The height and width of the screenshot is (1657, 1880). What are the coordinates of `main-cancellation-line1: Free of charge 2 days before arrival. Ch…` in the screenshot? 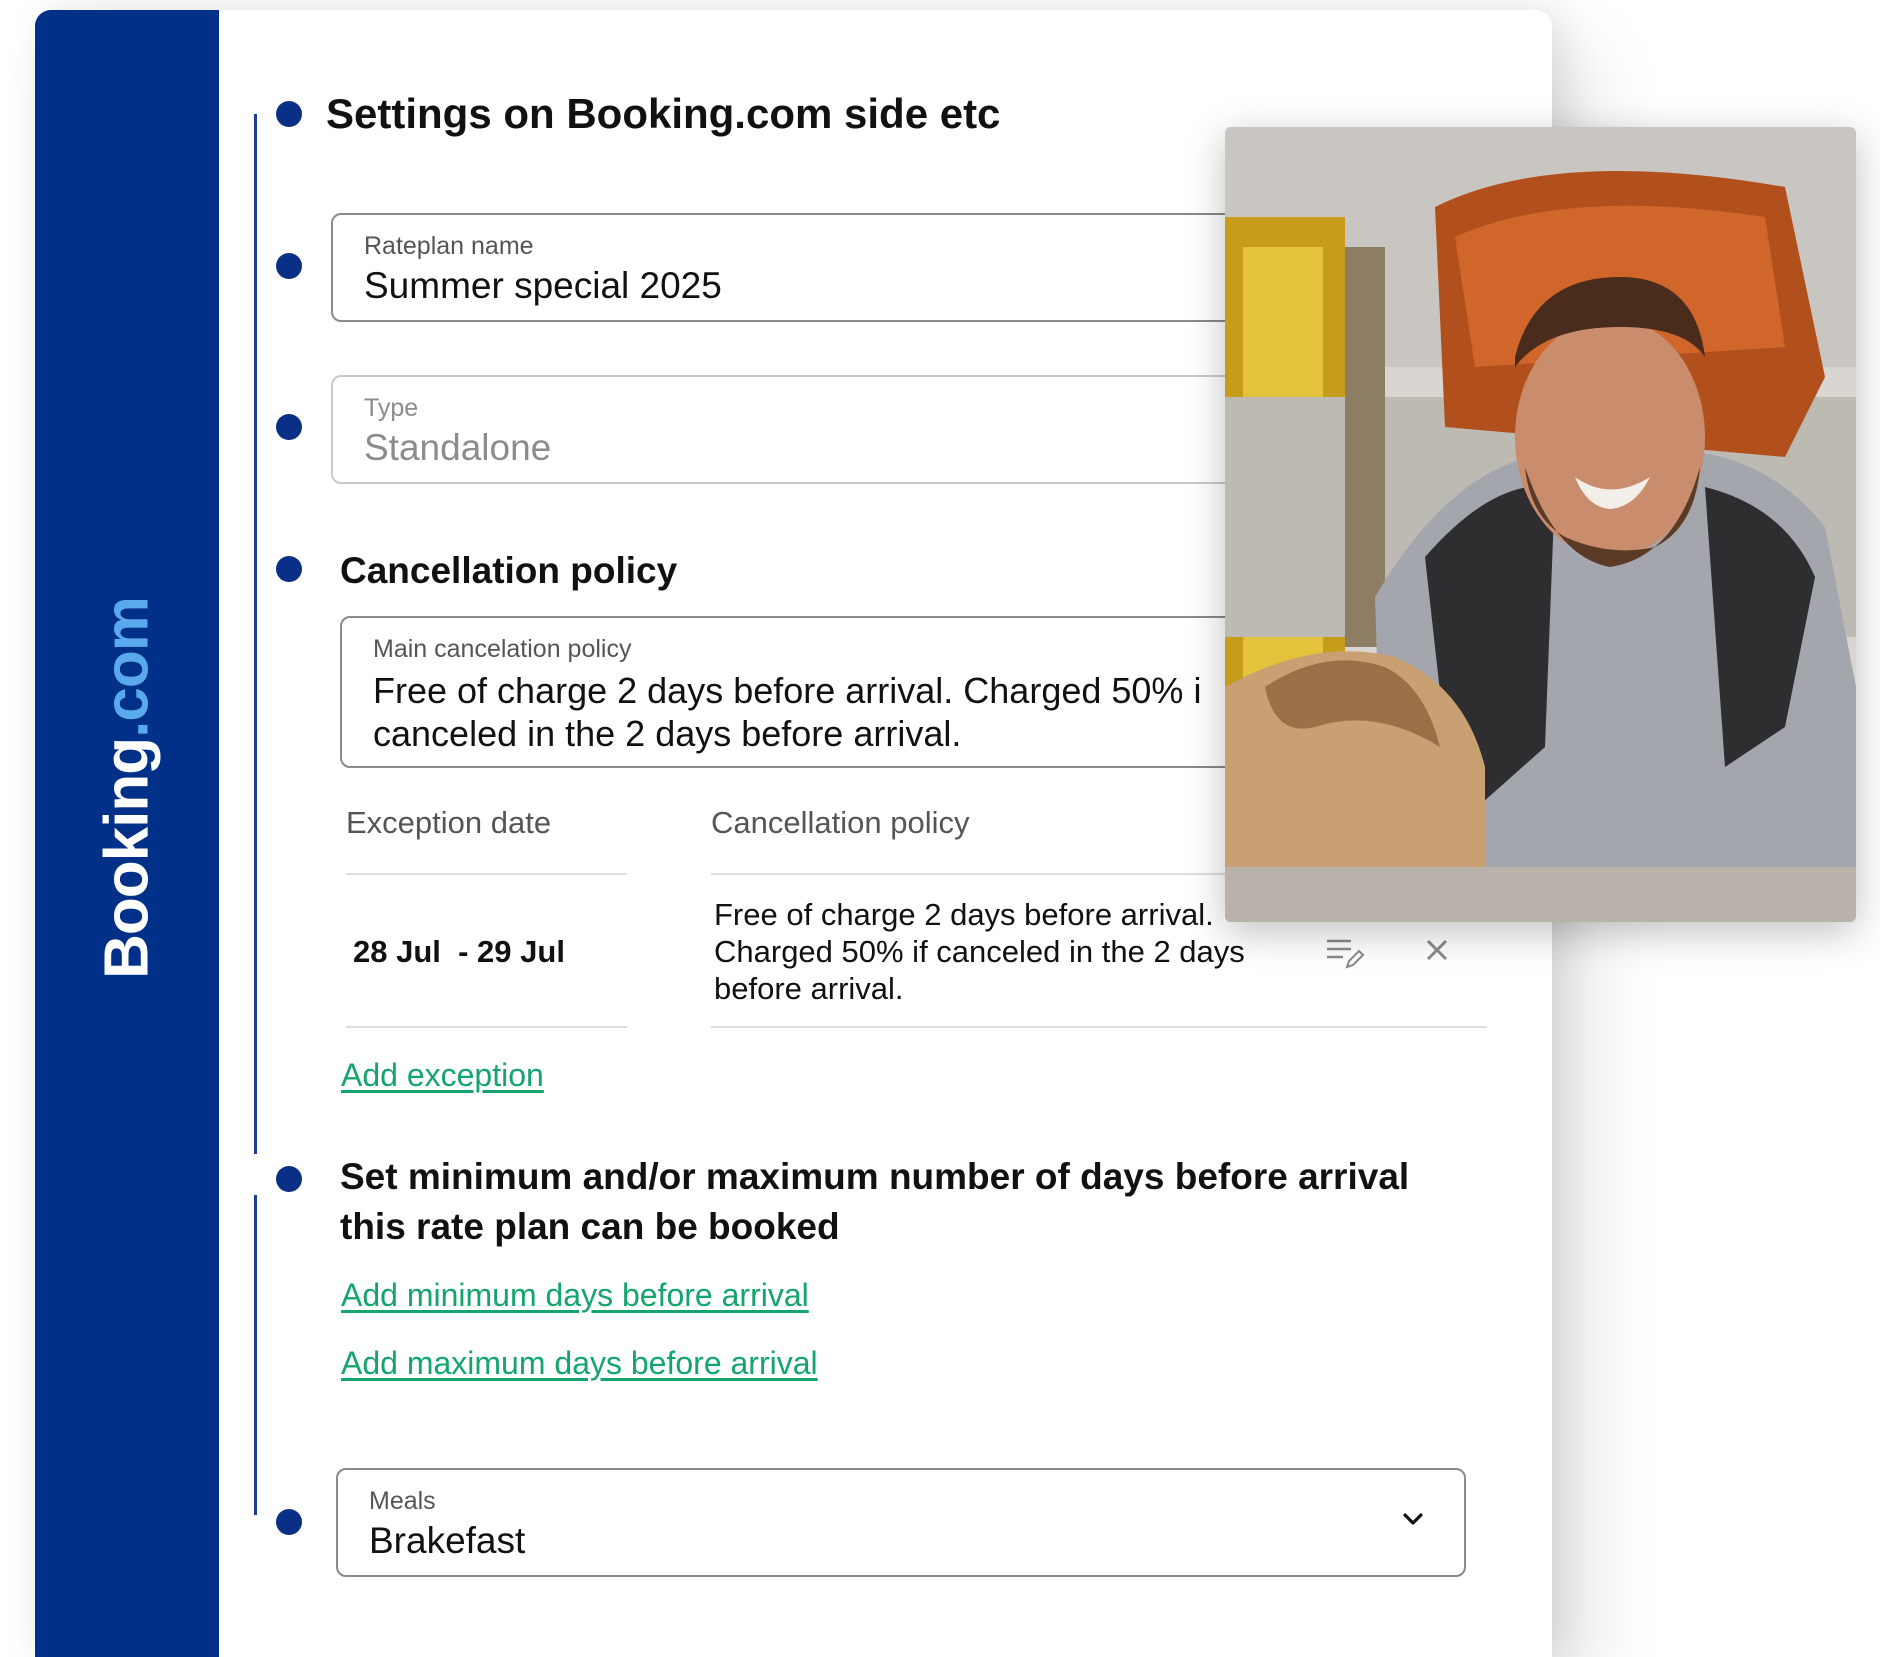 It's located at (787, 690).